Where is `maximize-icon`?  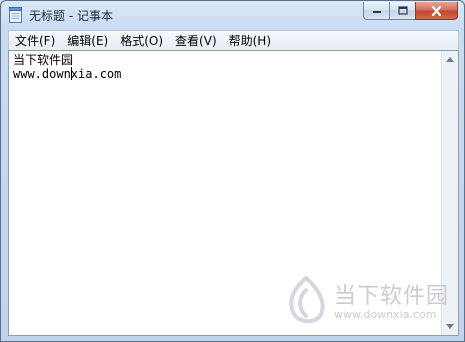 maximize-icon is located at coordinates (402, 10).